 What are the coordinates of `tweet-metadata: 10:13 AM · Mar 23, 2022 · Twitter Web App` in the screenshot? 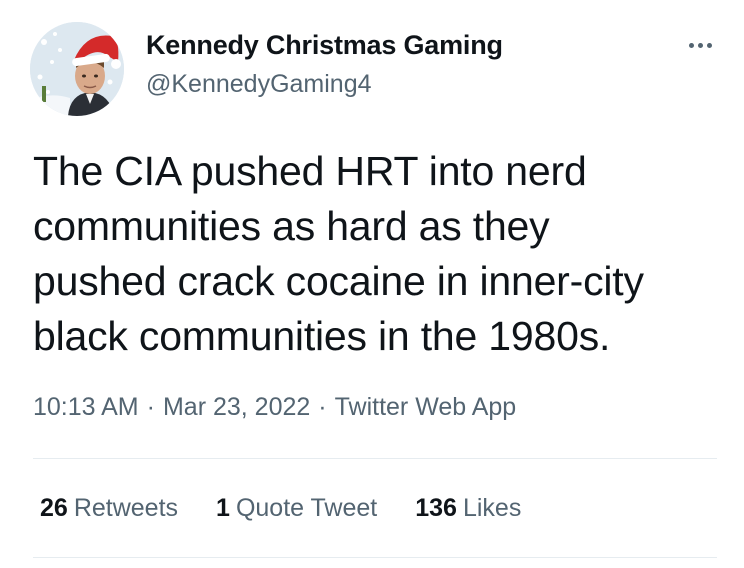 It's located at (274, 407).